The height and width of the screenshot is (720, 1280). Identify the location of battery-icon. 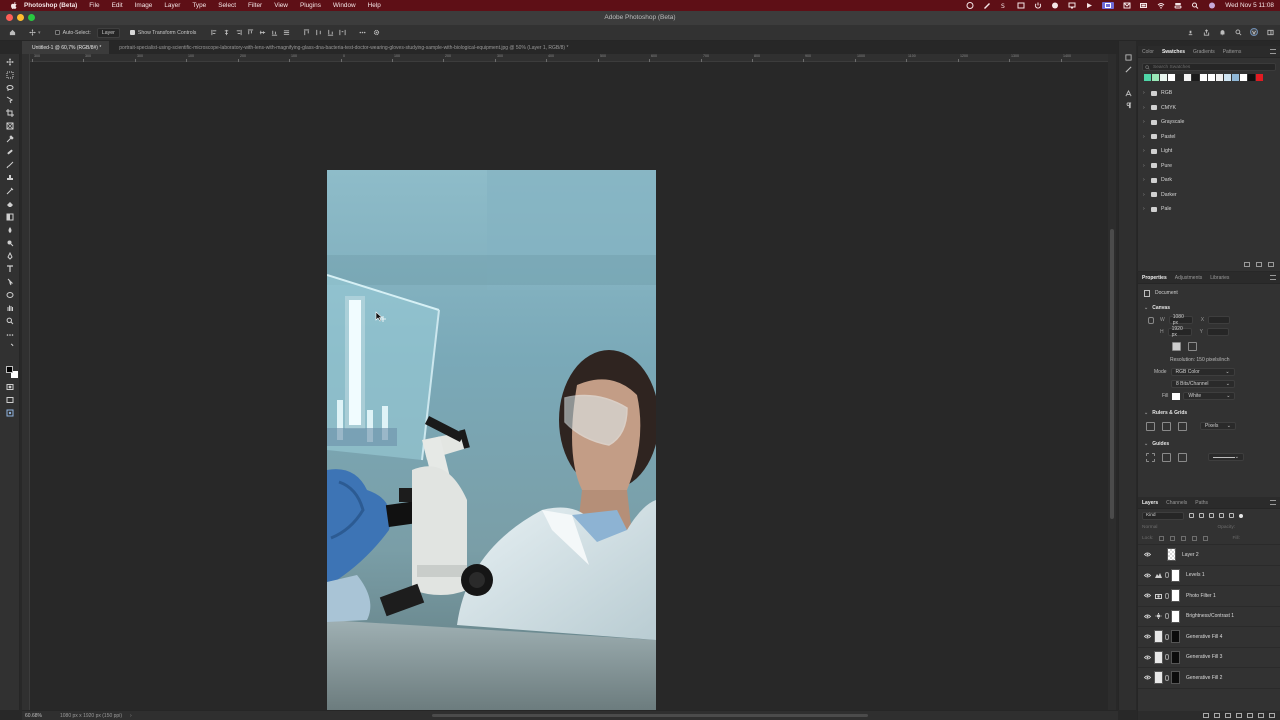
(1144, 5).